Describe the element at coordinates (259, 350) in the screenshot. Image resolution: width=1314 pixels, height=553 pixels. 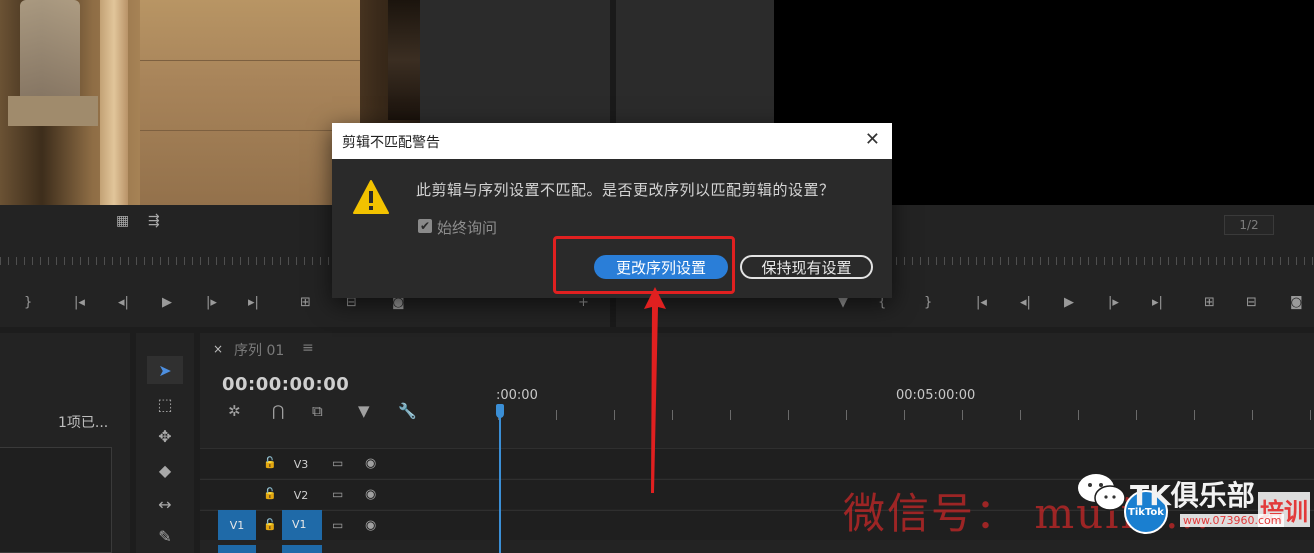
I see `timeline-tab-title: 序列 01` at that location.